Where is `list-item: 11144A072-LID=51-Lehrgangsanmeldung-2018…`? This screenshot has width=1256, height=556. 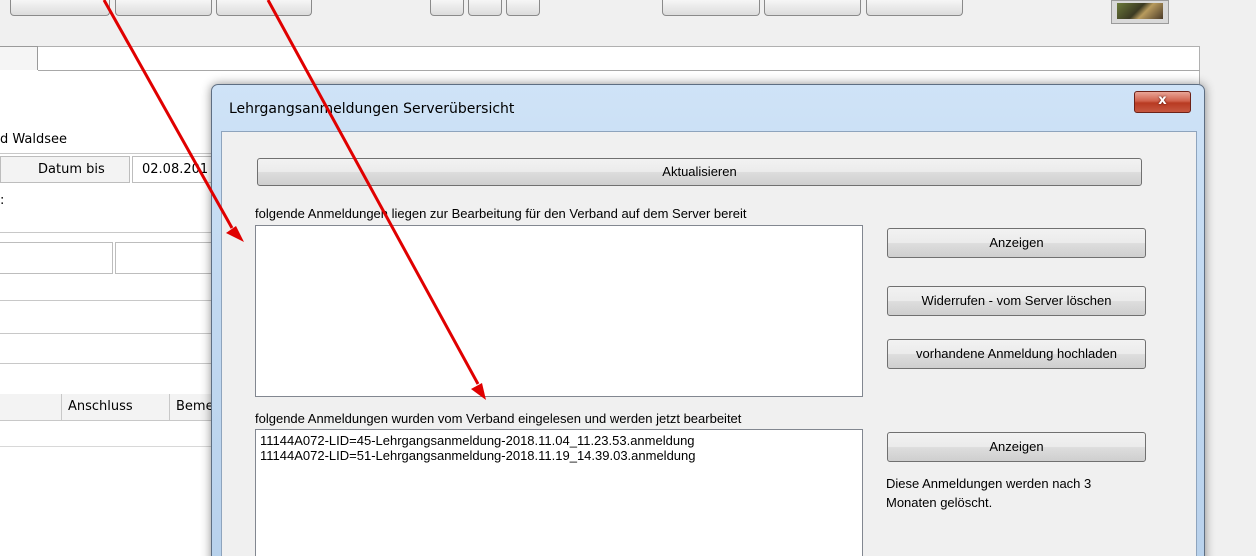
list-item: 11144A072-LID=51-Lehrgangsanmeldung-2018… is located at coordinates (559, 455).